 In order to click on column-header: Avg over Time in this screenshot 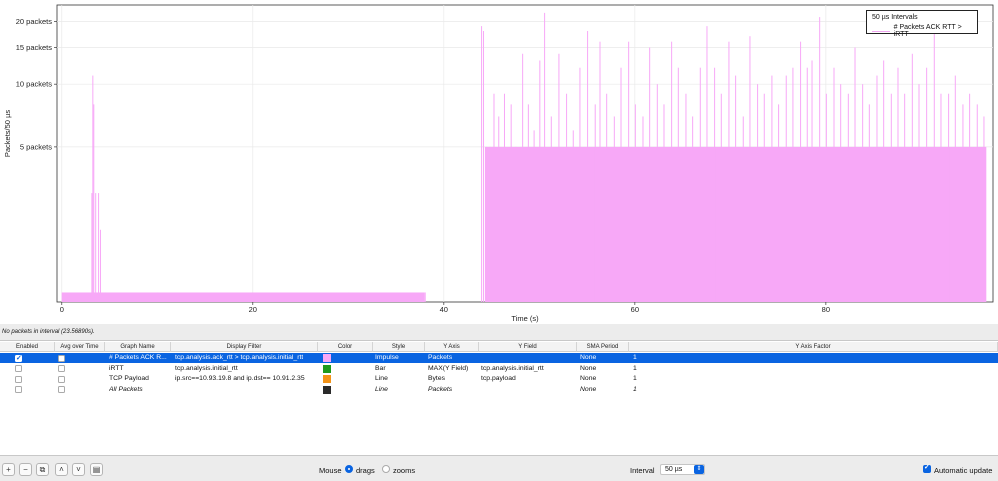, I will do `click(80, 347)`.